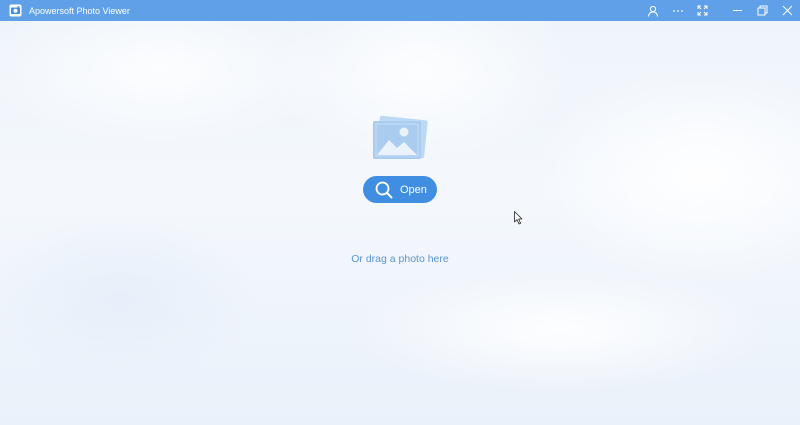 This screenshot has width=800, height=425. Describe the element at coordinates (518, 218) in the screenshot. I see `mouse-cursor-icon` at that location.